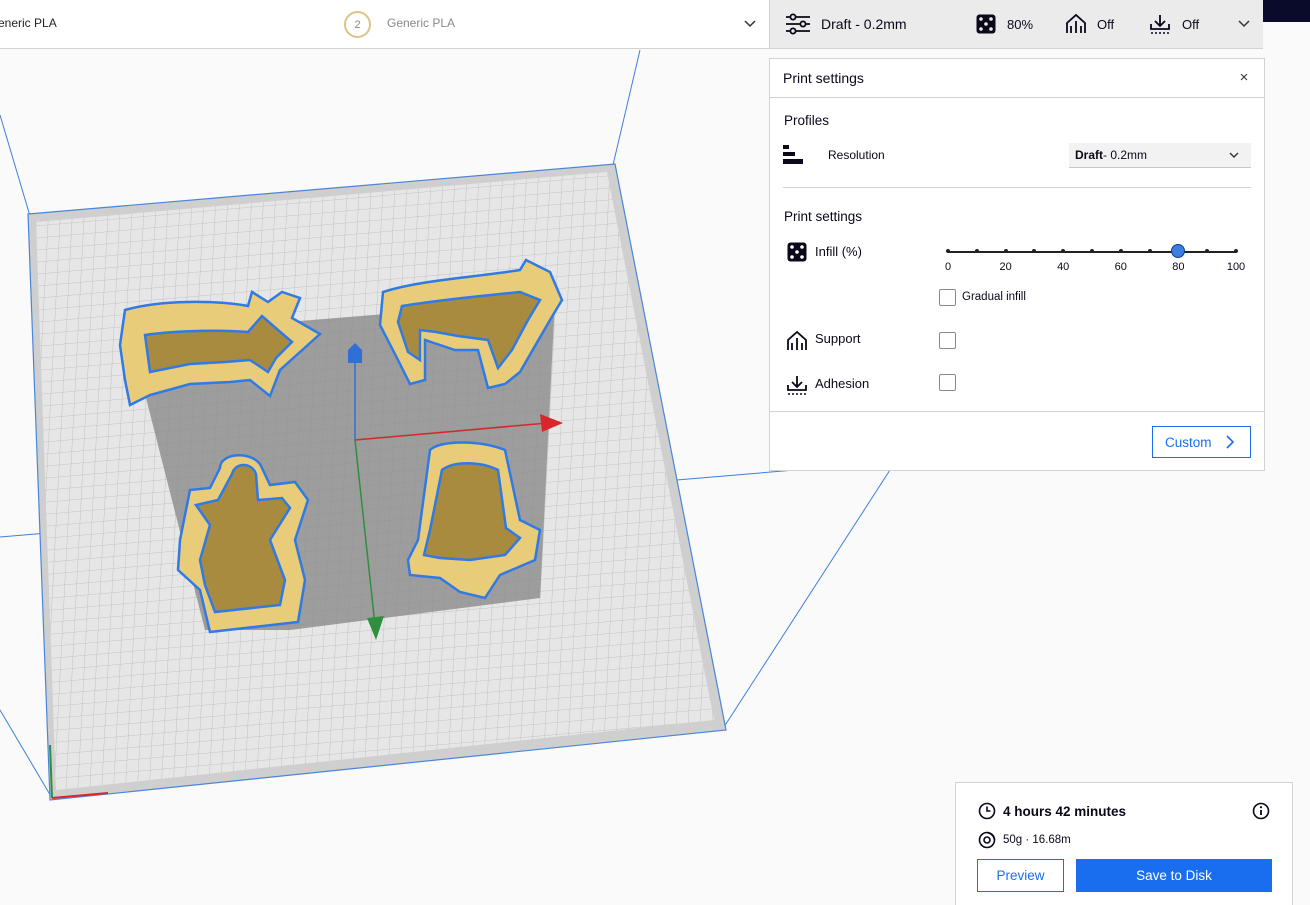  What do you see at coordinates (1094, 257) in the screenshot?
I see `infill-slider: 0 20 40 60 80 100` at bounding box center [1094, 257].